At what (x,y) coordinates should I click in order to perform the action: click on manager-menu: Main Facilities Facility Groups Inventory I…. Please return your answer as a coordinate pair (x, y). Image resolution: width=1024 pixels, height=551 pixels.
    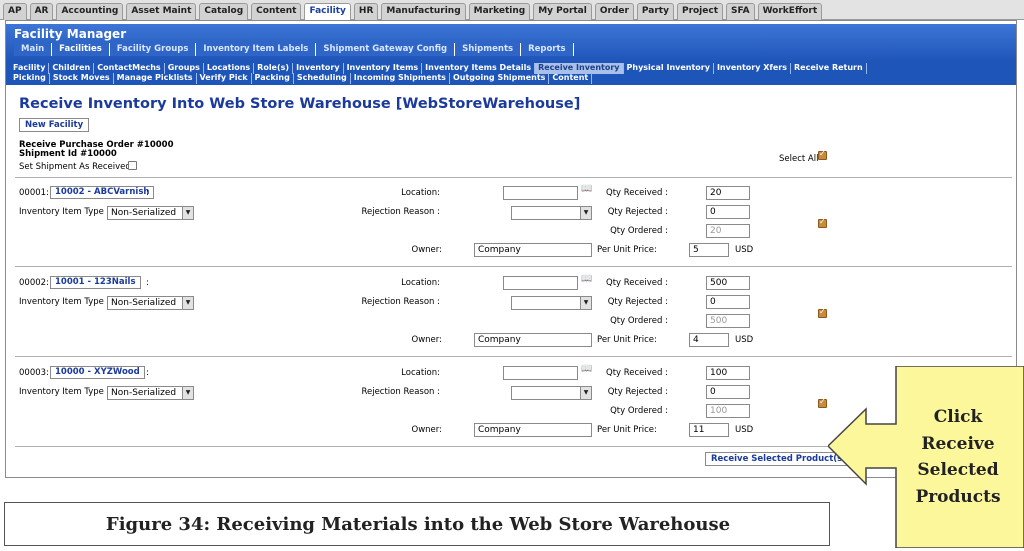
    Looking at the image, I should click on (294, 49).